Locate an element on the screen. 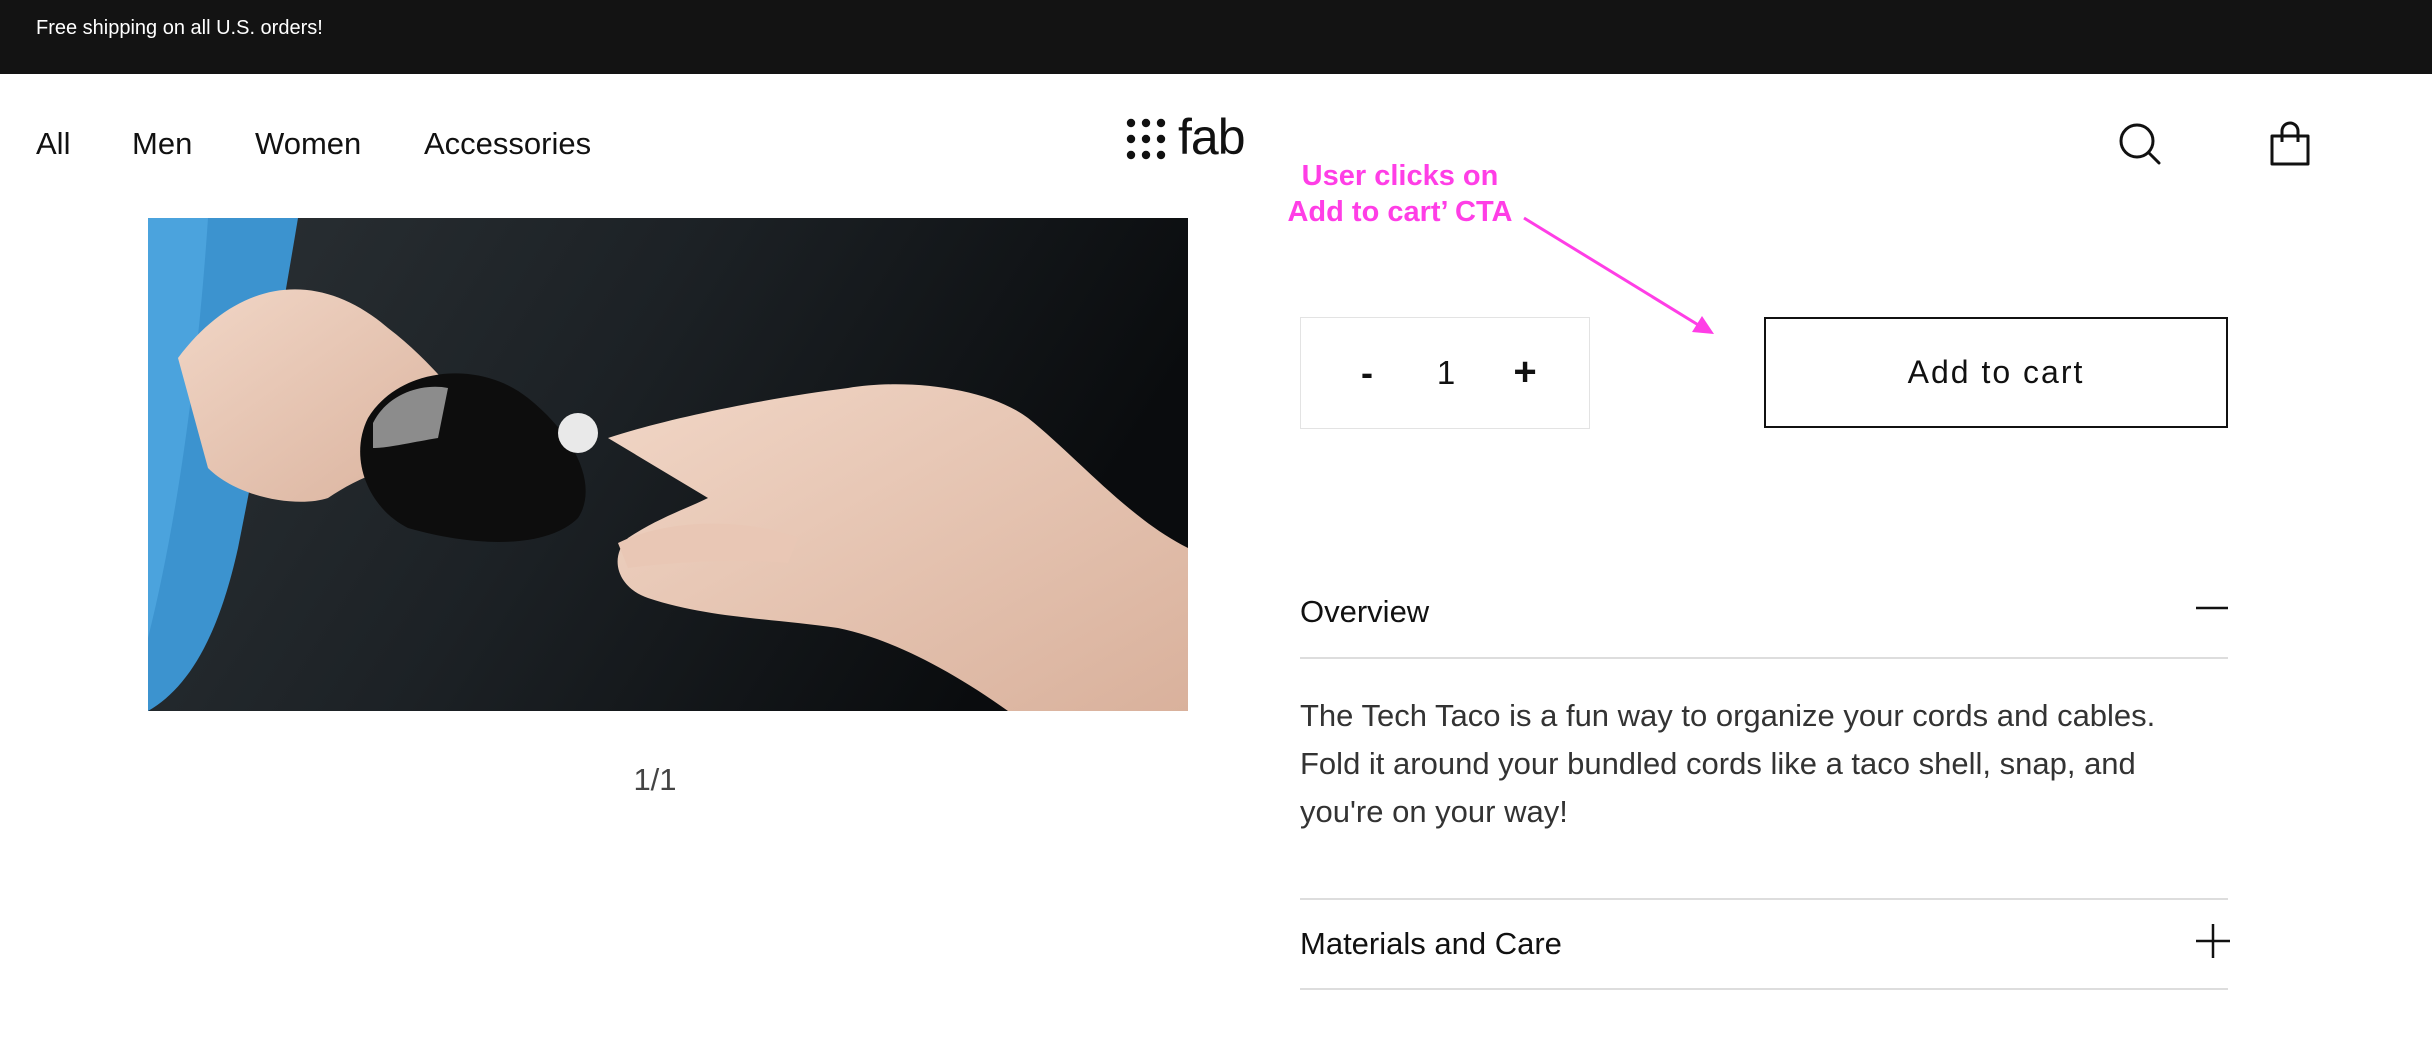  logo-text: fab is located at coordinates (1212, 137).